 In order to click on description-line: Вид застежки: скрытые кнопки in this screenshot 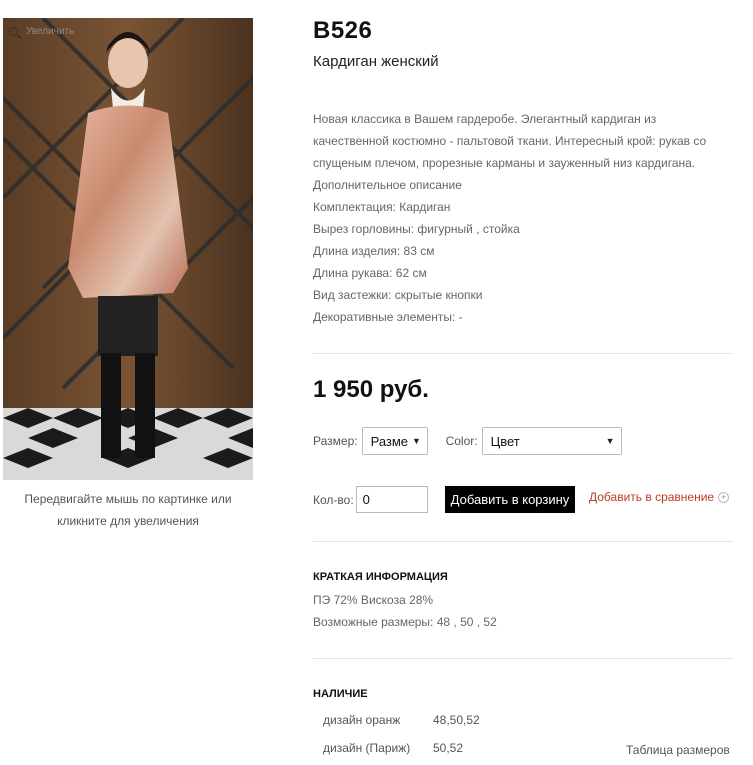, I will do `click(398, 295)`.